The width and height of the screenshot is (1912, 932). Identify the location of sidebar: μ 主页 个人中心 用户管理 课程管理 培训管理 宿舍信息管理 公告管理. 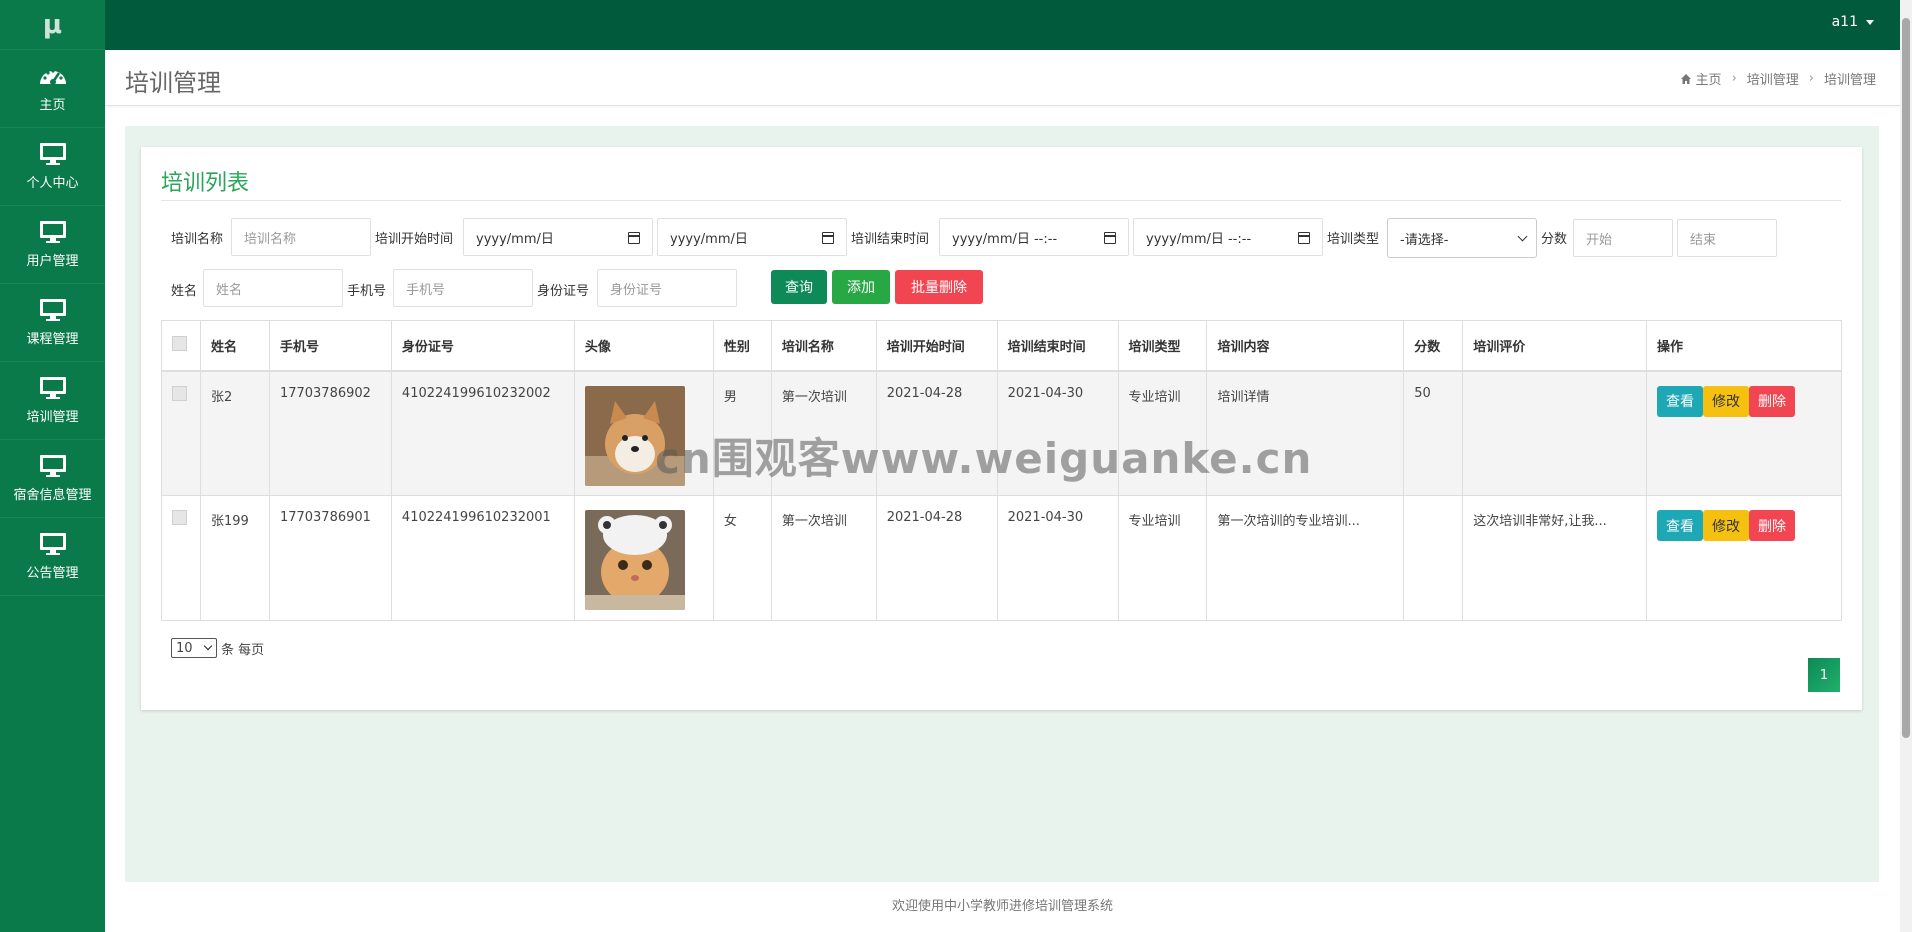
(52, 466).